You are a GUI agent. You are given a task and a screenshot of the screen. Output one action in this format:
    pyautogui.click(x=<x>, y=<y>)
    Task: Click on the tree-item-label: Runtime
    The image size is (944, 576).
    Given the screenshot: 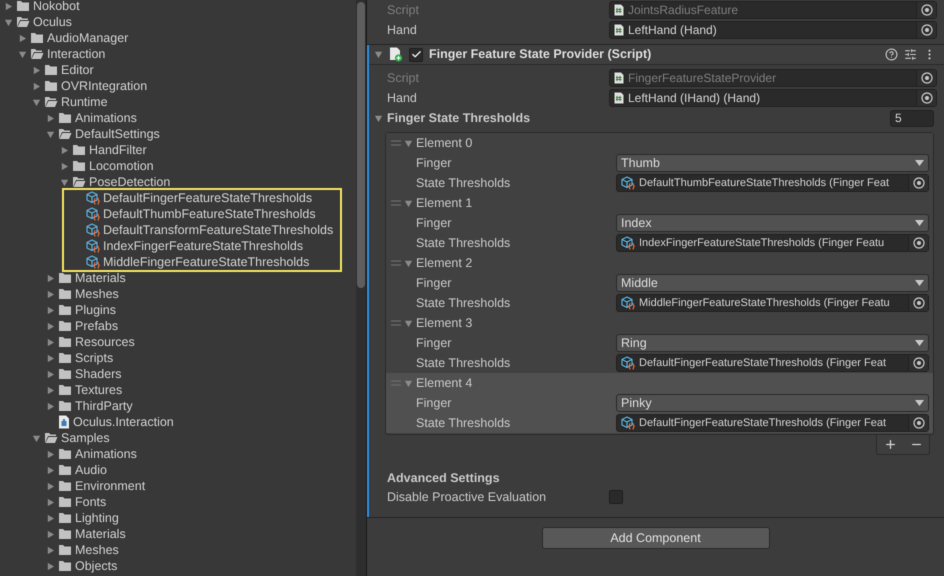 What is the action you would take?
    pyautogui.click(x=84, y=102)
    